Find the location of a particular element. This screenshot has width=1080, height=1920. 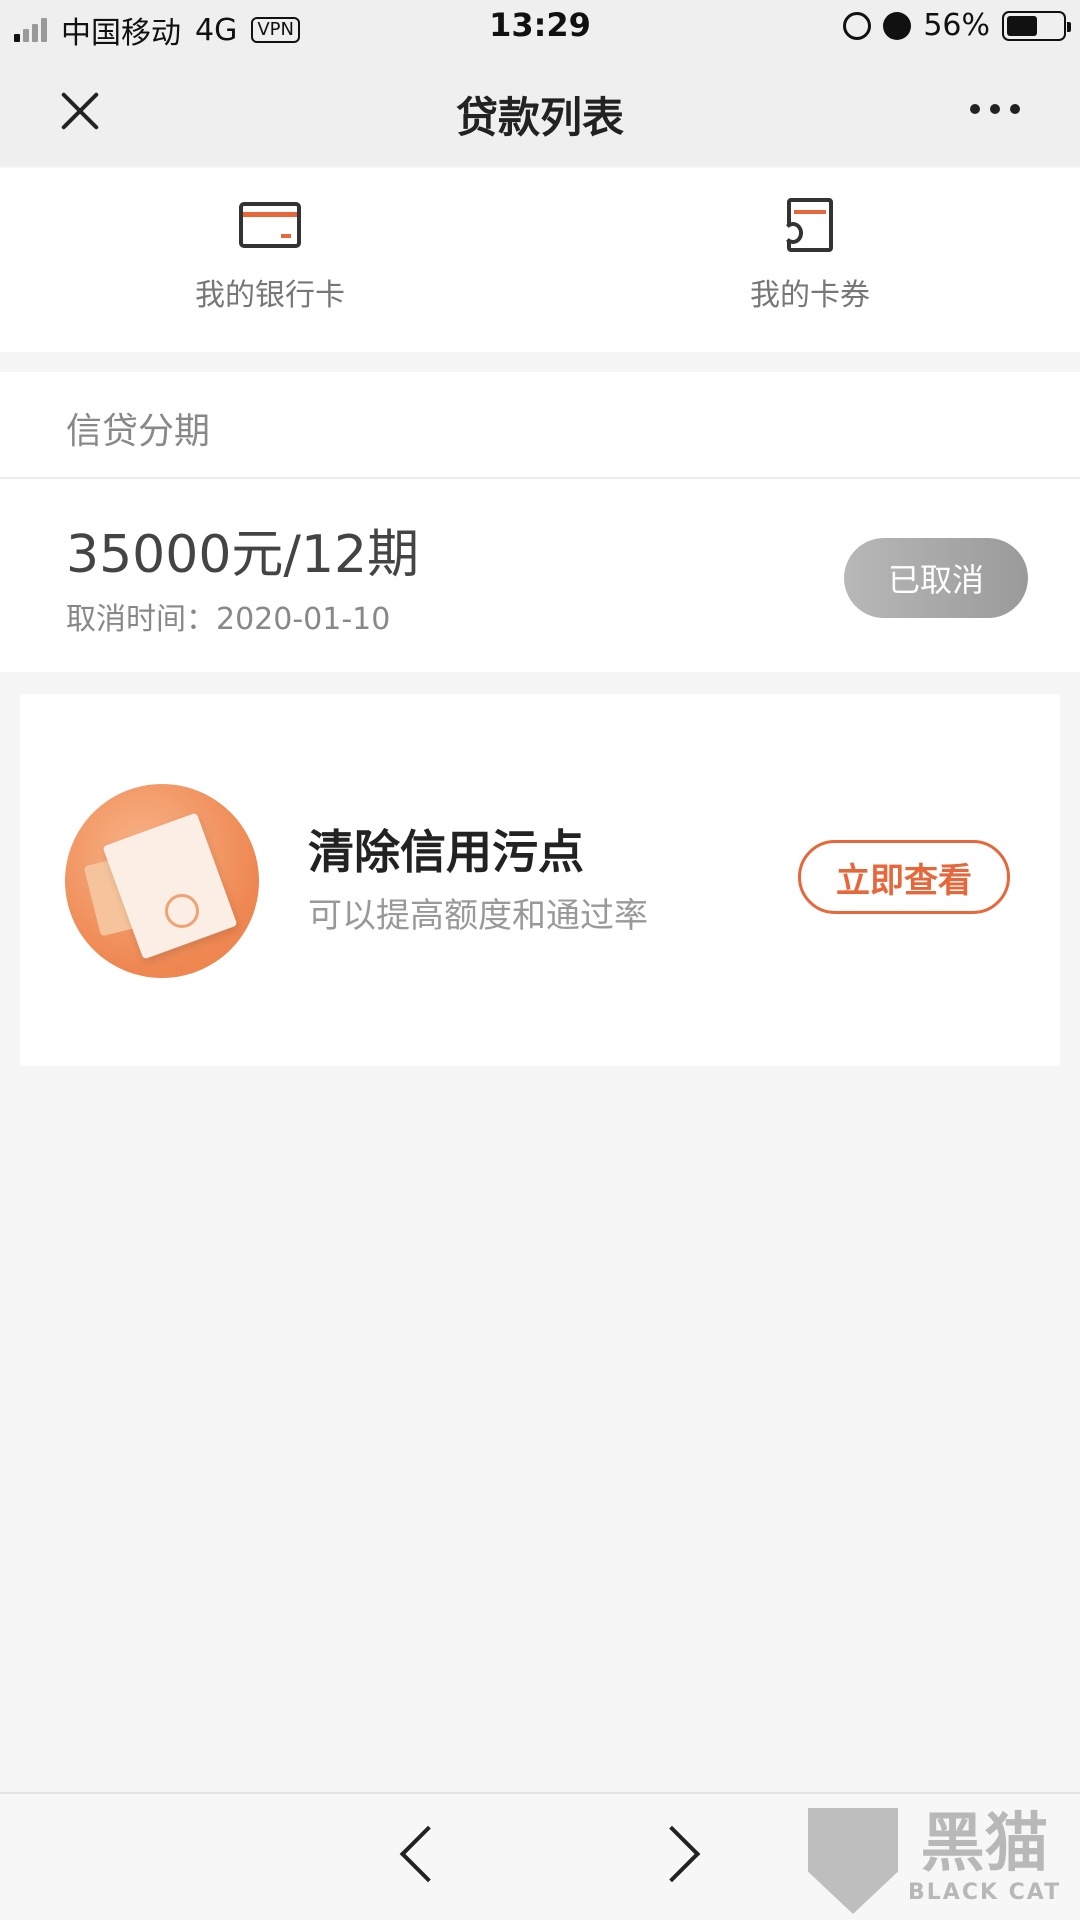

promo-subtitle: 可以提高额度和通过率 is located at coordinates (478, 916).